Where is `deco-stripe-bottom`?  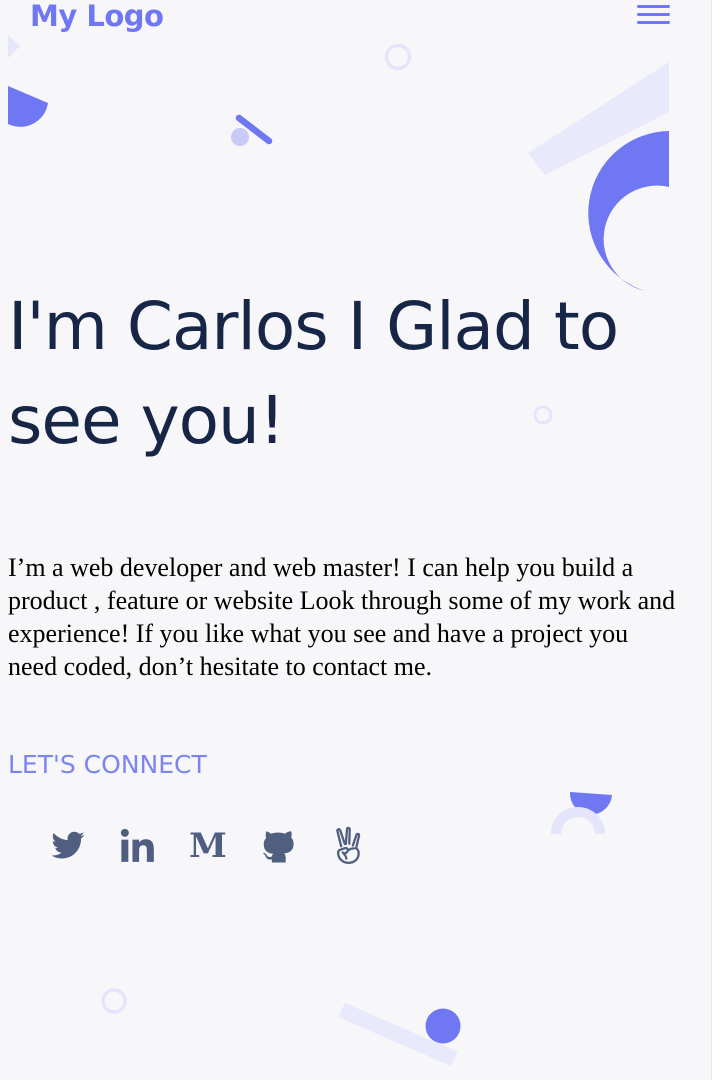
deco-stripe-bottom is located at coordinates (398, 1034).